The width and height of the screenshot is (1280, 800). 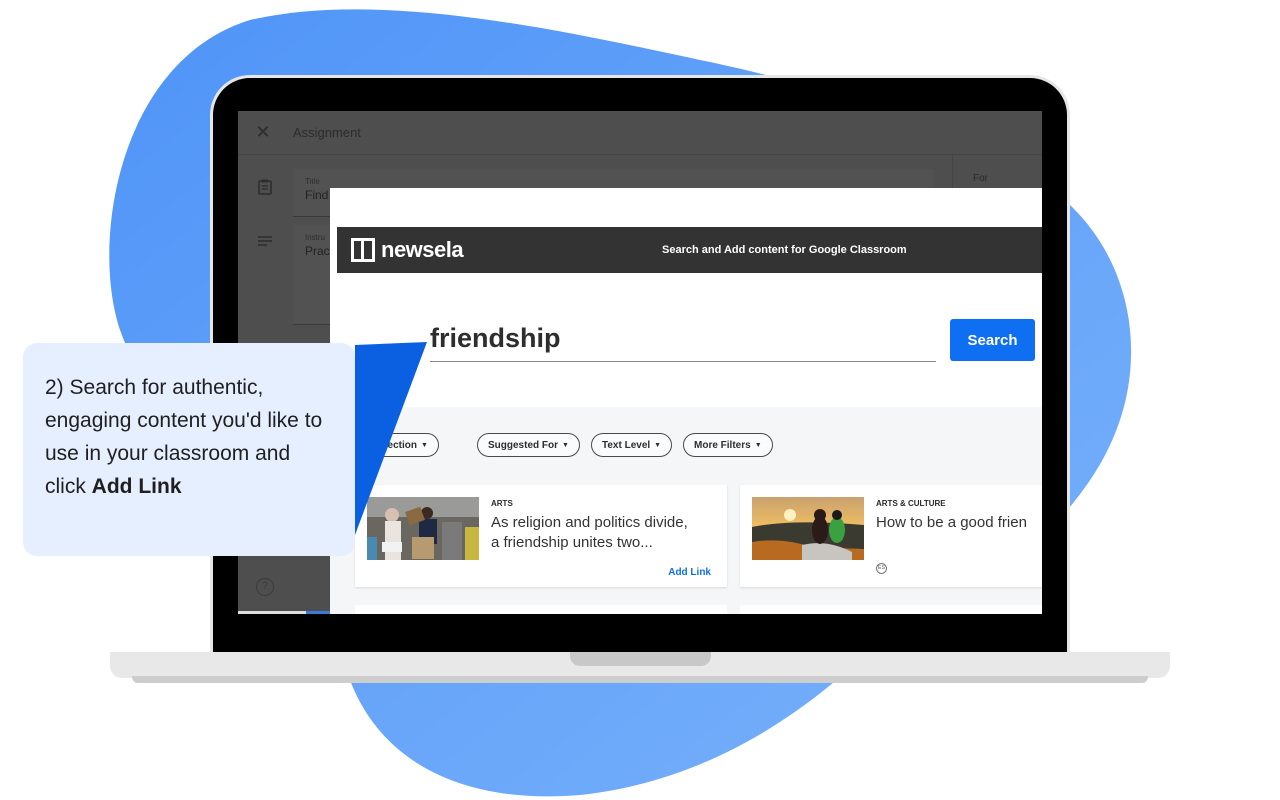 What do you see at coordinates (980, 178) in the screenshot?
I see `for-label: For` at bounding box center [980, 178].